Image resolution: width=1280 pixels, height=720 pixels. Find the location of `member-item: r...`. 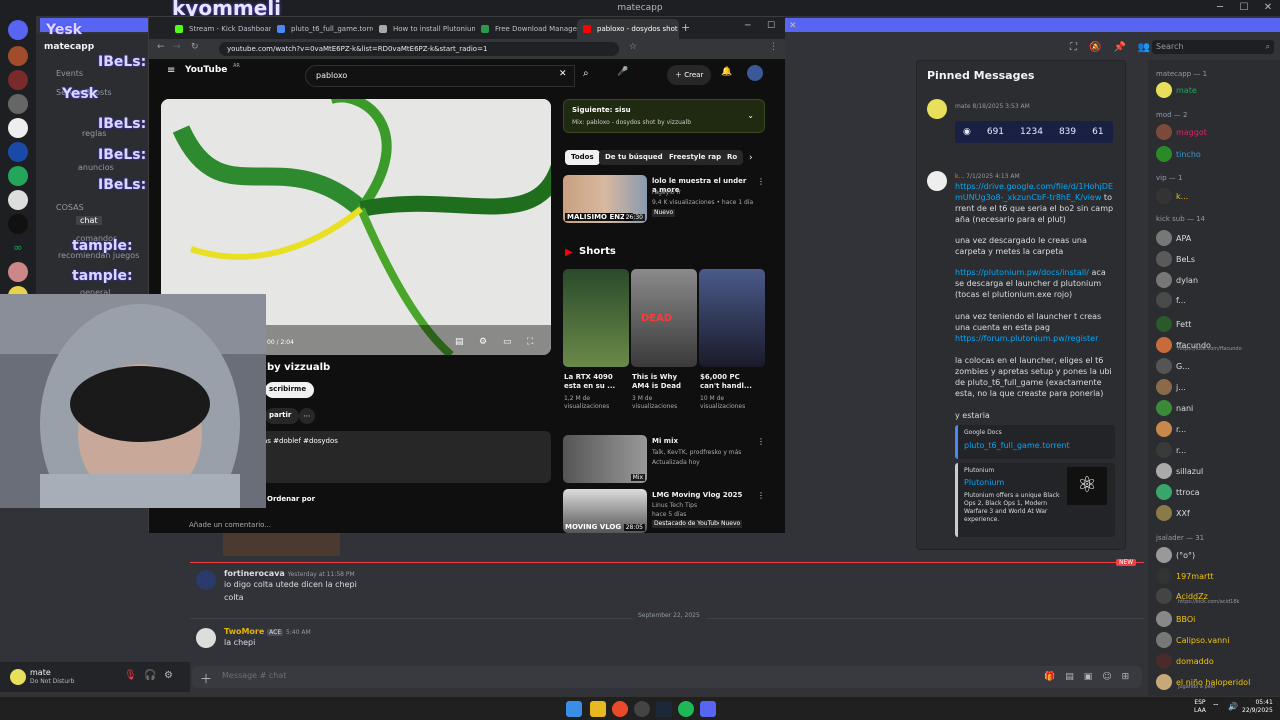

member-item: r... is located at coordinates (1171, 450).